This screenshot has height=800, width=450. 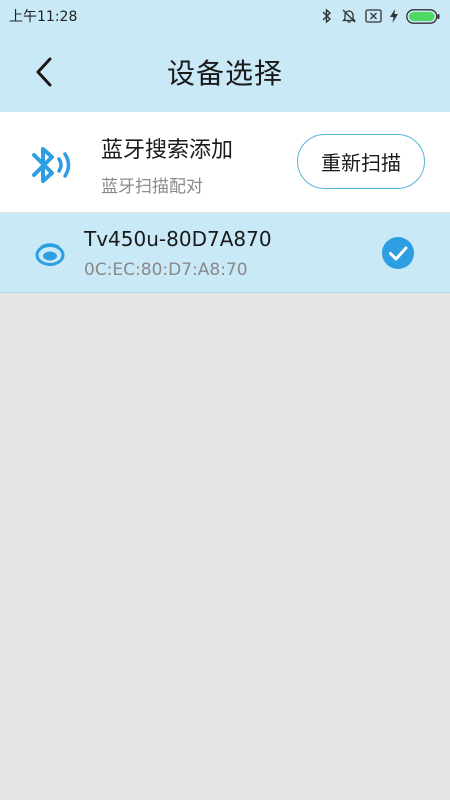 I want to click on back-button, so click(x=44, y=72).